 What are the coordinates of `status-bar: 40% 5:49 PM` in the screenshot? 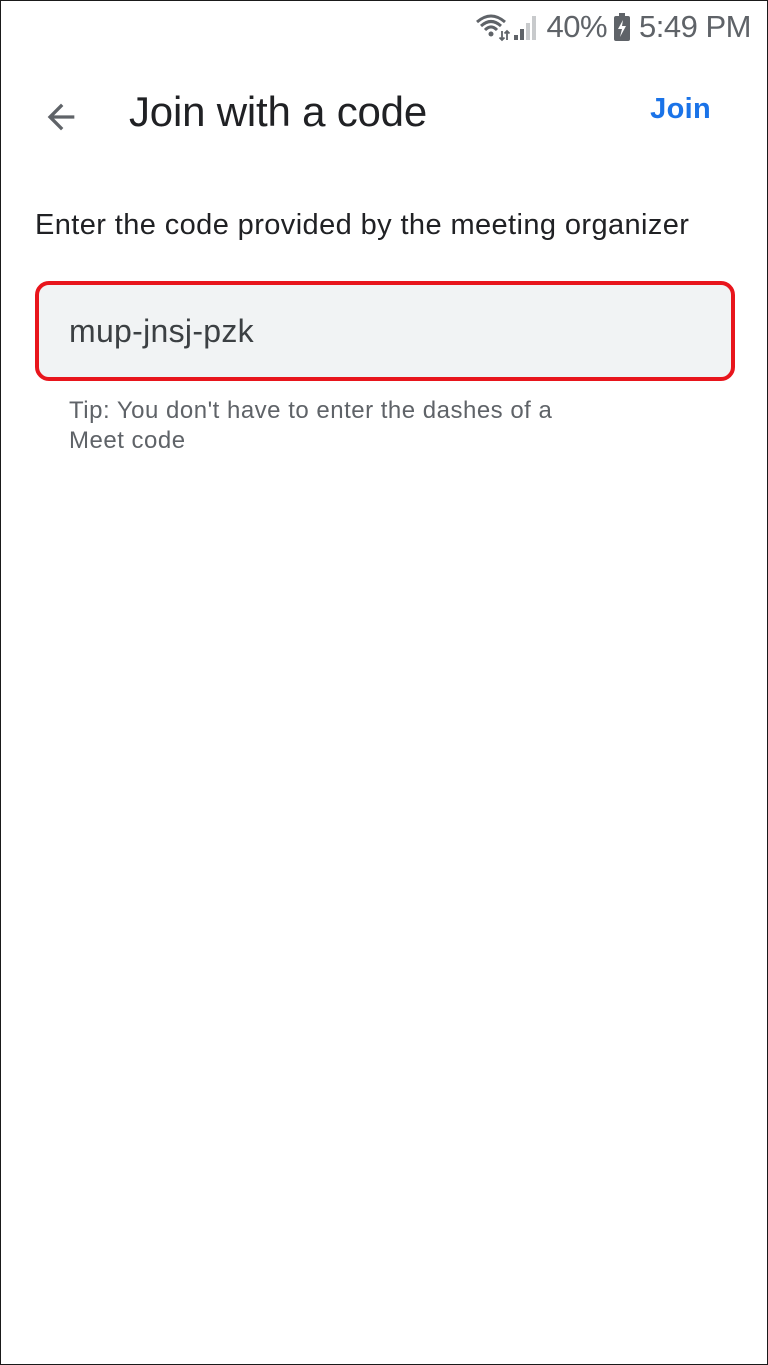 It's located at (384, 27).